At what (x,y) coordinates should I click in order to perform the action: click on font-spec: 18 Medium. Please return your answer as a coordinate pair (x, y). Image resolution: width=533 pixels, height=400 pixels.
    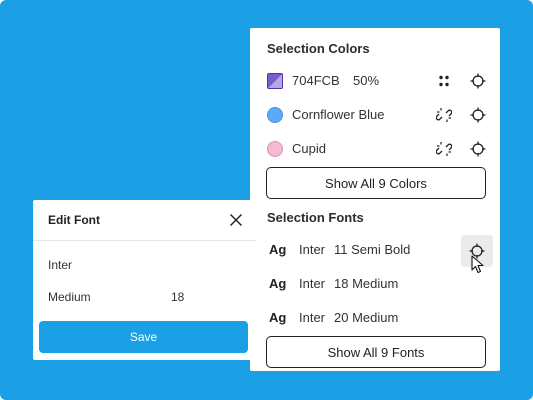
    Looking at the image, I should click on (366, 283).